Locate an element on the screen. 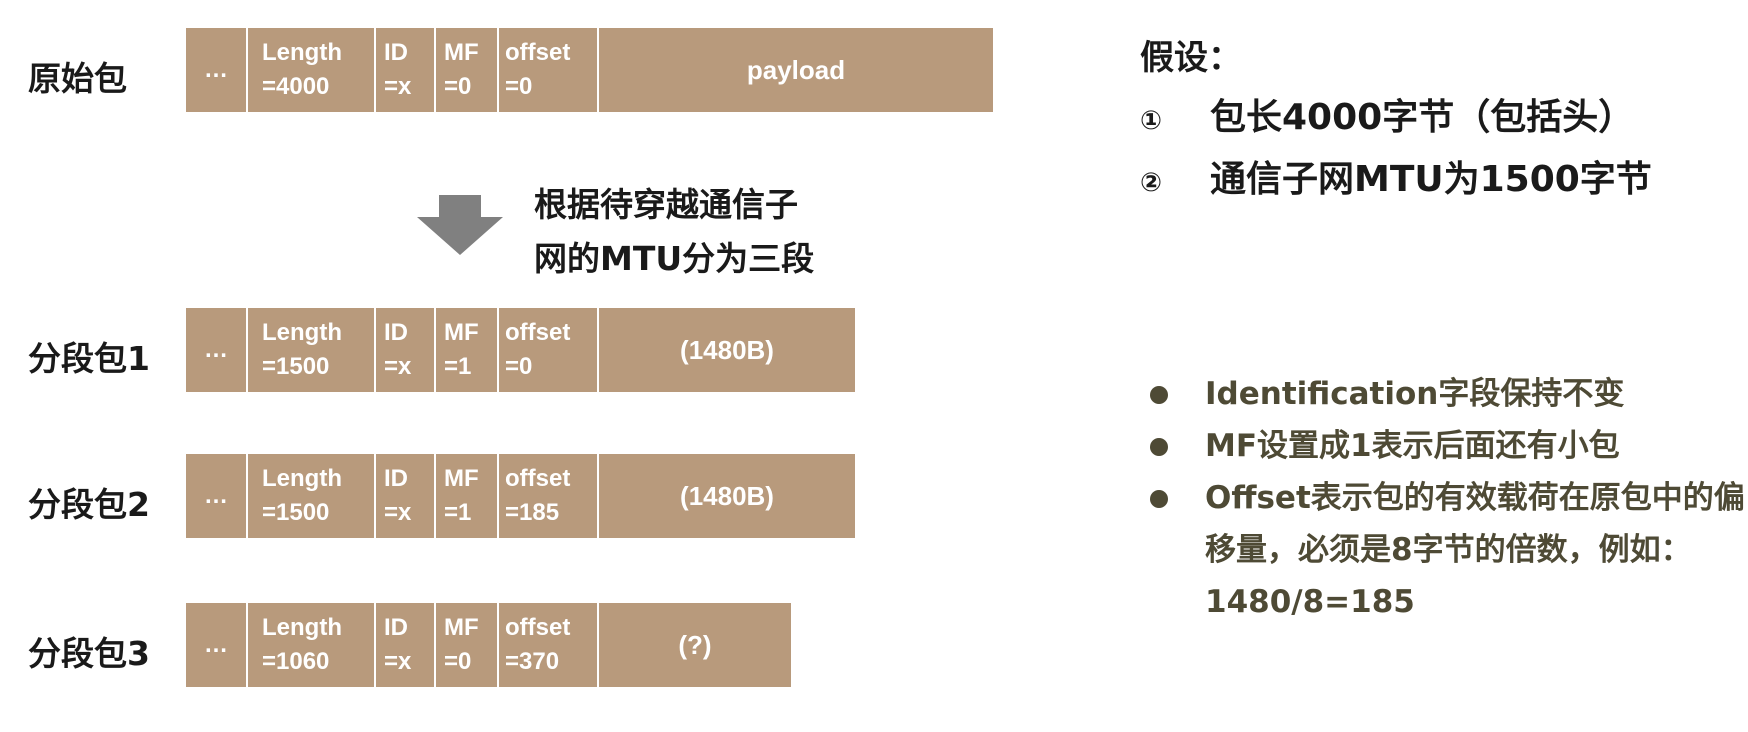 The width and height of the screenshot is (1748, 732). assumption-text-2: 通信子网MTU为1500字节 is located at coordinates (1431, 179).